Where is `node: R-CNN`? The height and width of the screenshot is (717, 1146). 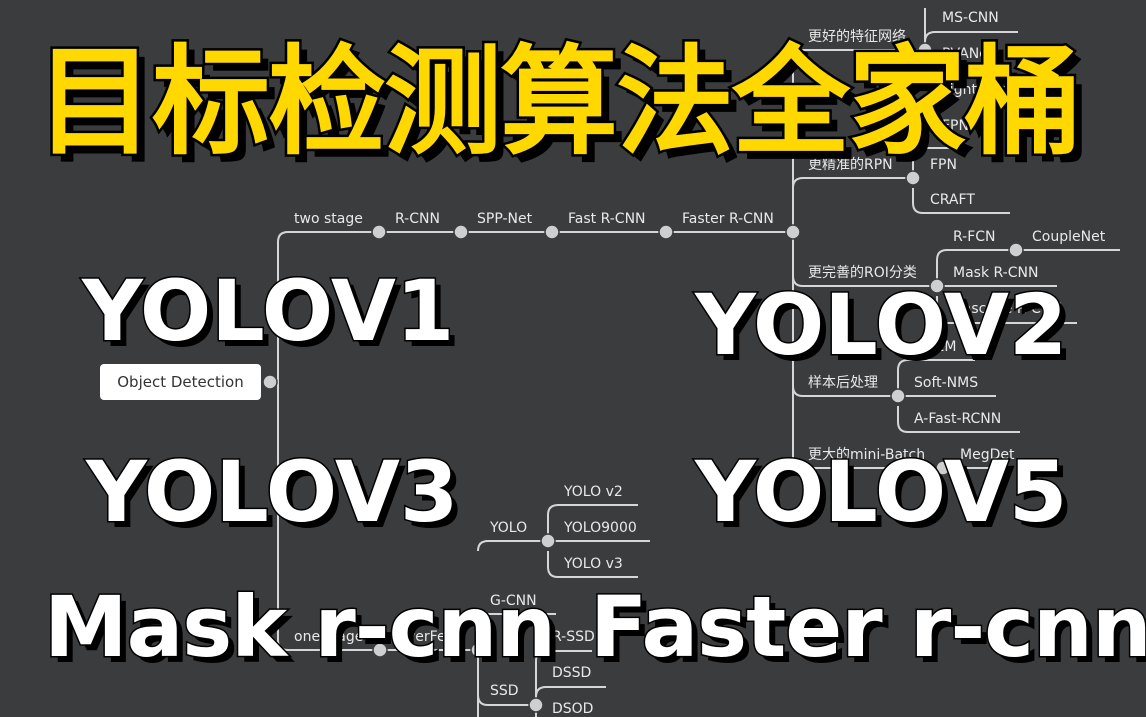 node: R-CNN is located at coordinates (417, 219).